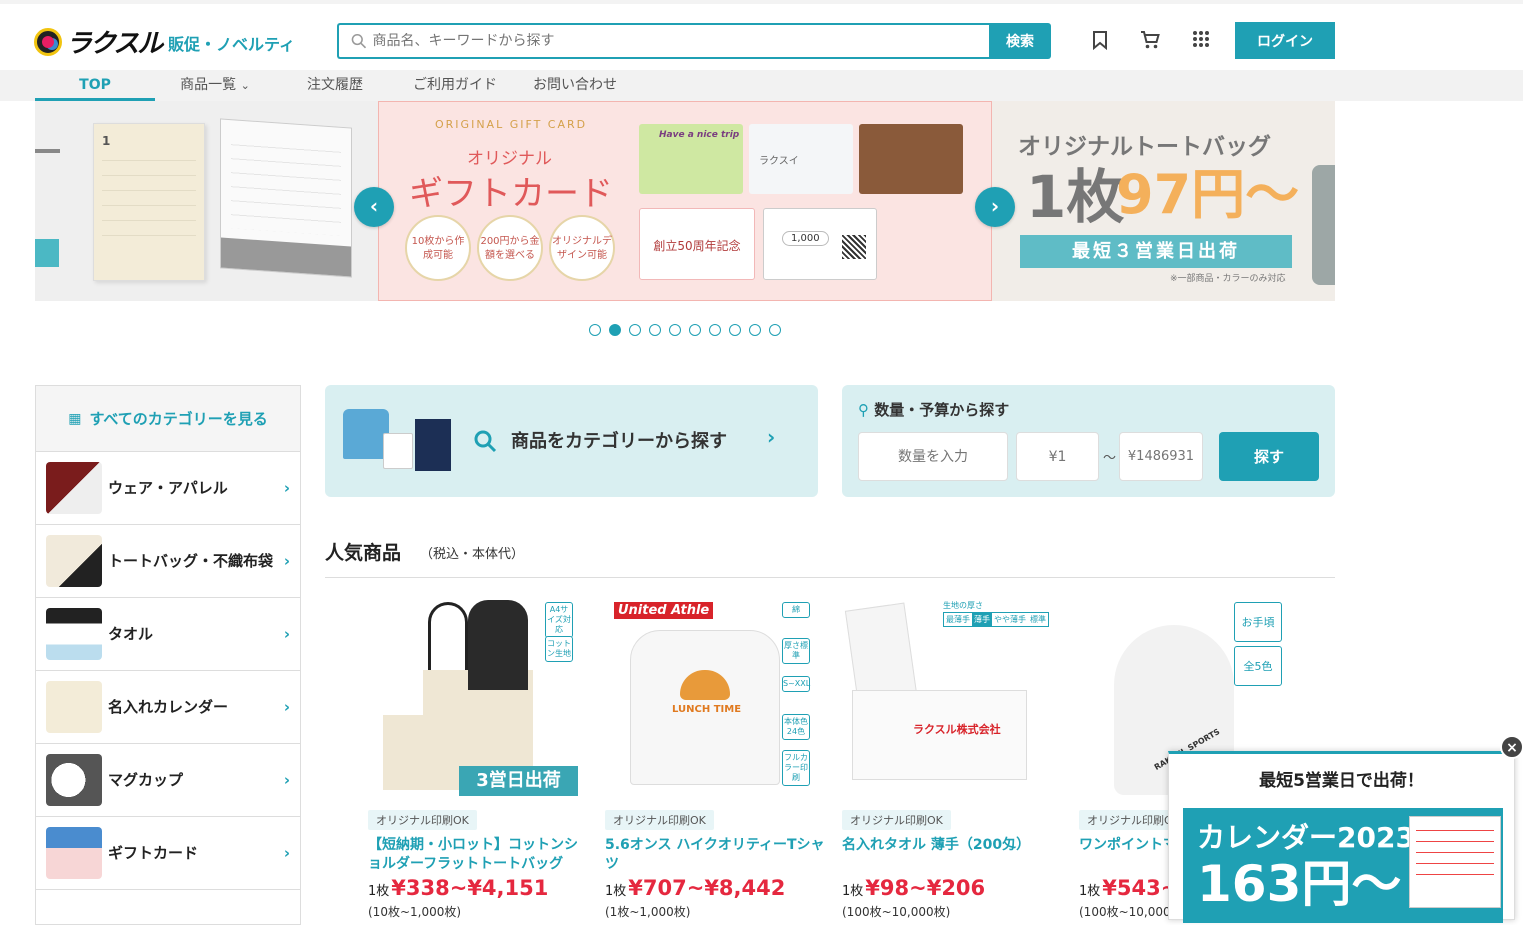  I want to click on promo-popup: 最短5営業日で出荷！ カレンダー2023 163円〜, so click(1341, 837).